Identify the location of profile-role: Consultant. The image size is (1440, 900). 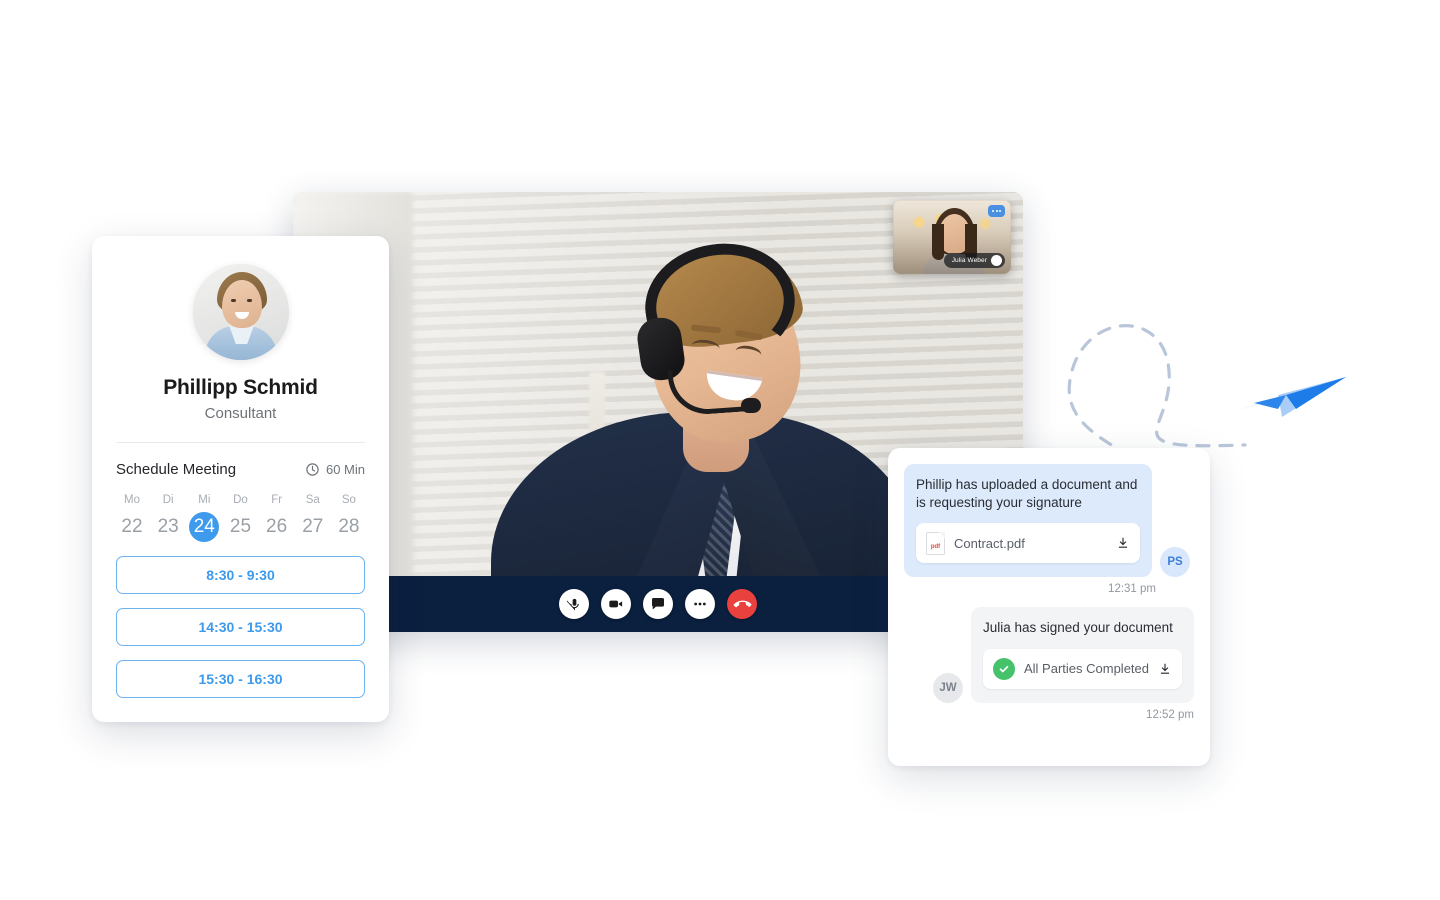
(240, 413).